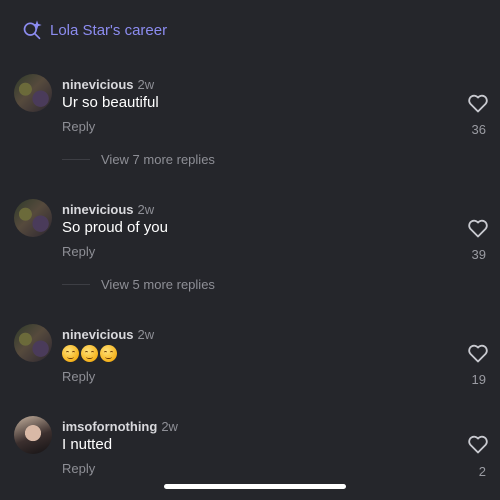  I want to click on like-count: 2, so click(482, 471).